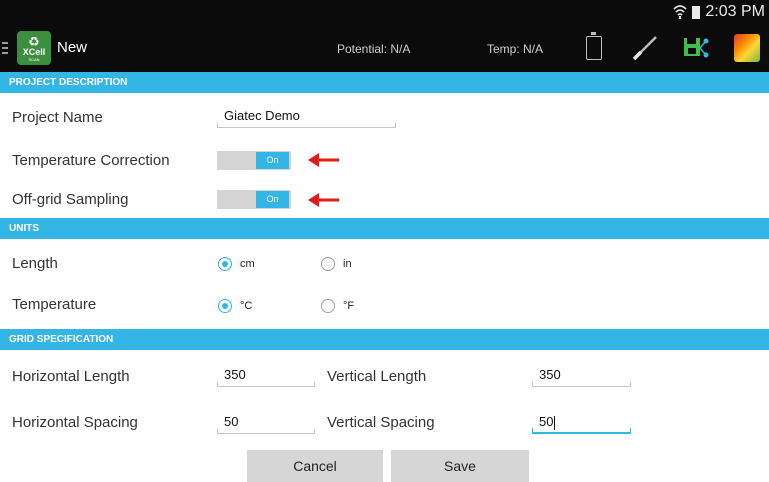  What do you see at coordinates (347, 264) in the screenshot?
I see `length-option-in: in` at bounding box center [347, 264].